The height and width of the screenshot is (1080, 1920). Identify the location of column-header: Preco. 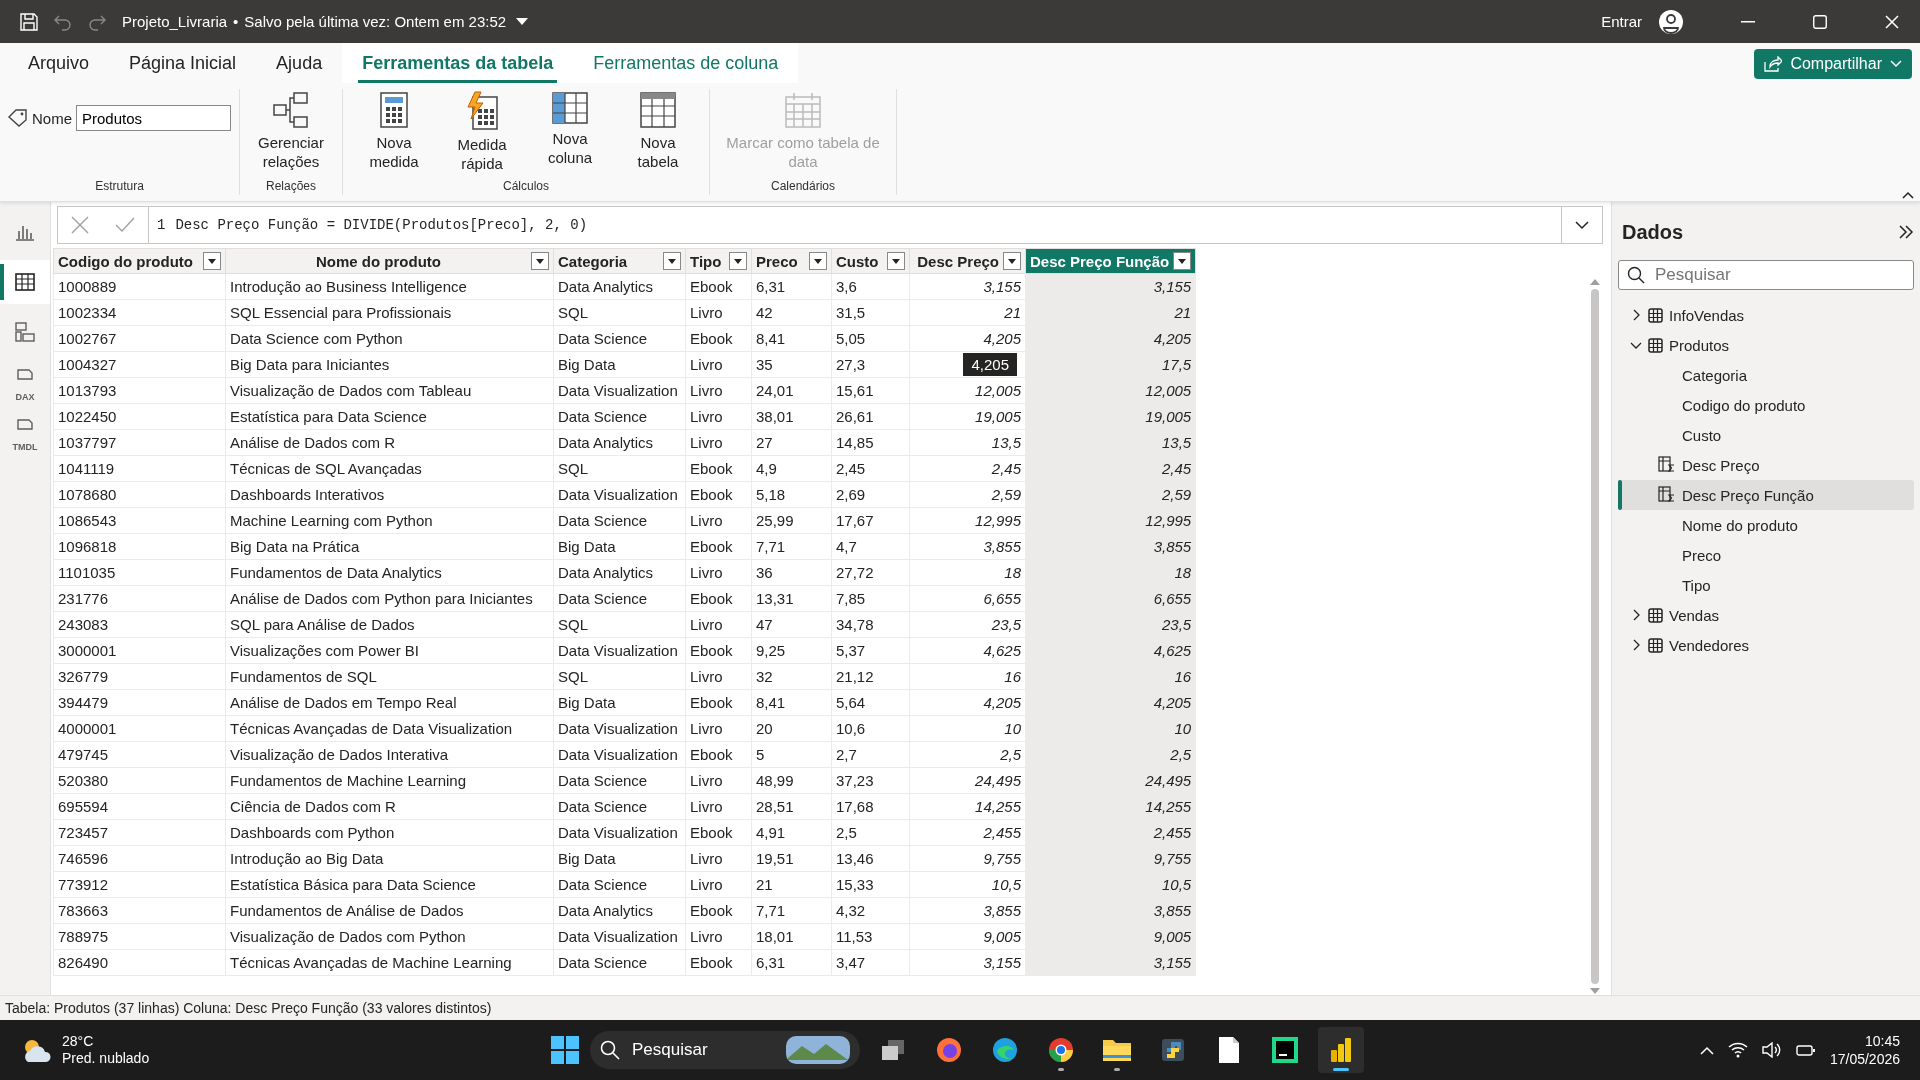
(791, 261).